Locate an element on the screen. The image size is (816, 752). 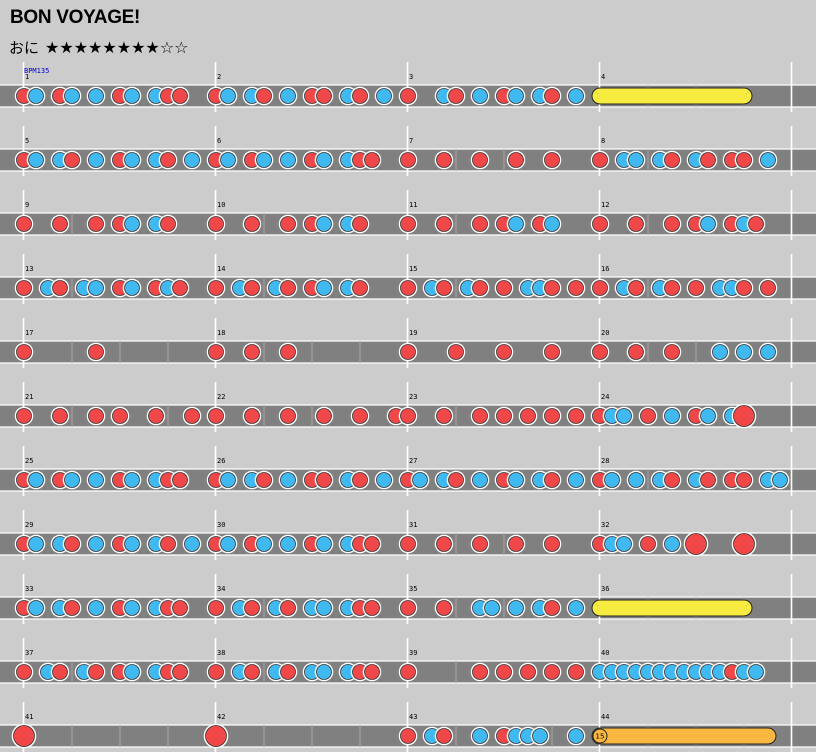
measure-number: 41 is located at coordinates (29, 717).